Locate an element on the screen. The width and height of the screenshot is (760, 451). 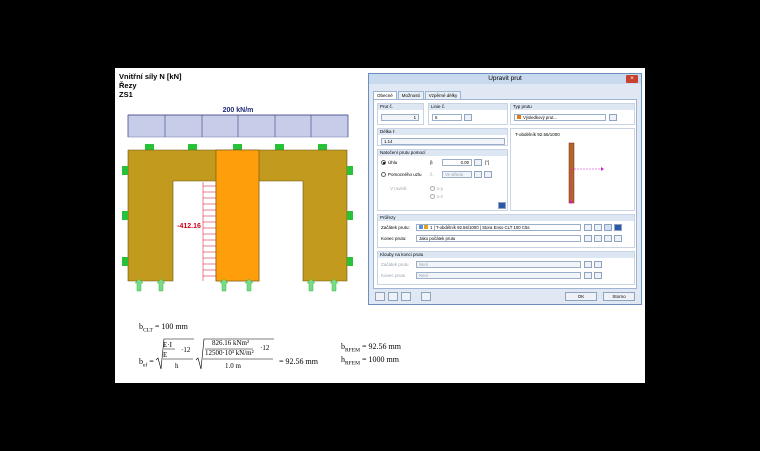
tab-buckling-lengths: Vzpěrné délky is located at coordinates (443, 95).